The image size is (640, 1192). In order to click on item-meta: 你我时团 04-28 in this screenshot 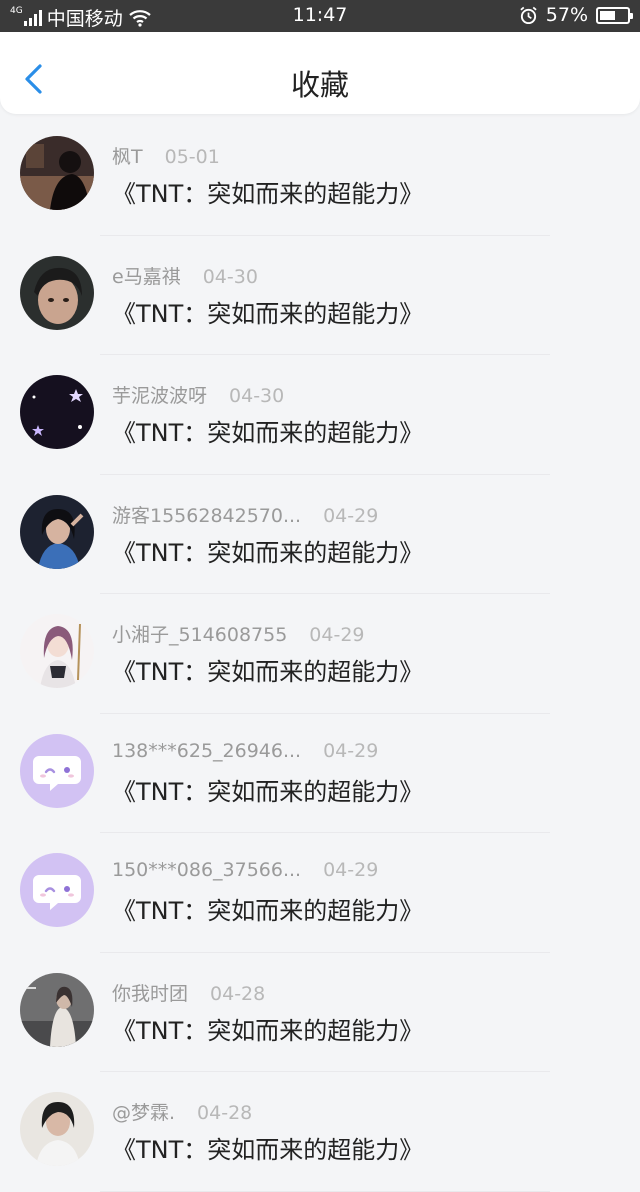, I will do `click(188, 992)`.